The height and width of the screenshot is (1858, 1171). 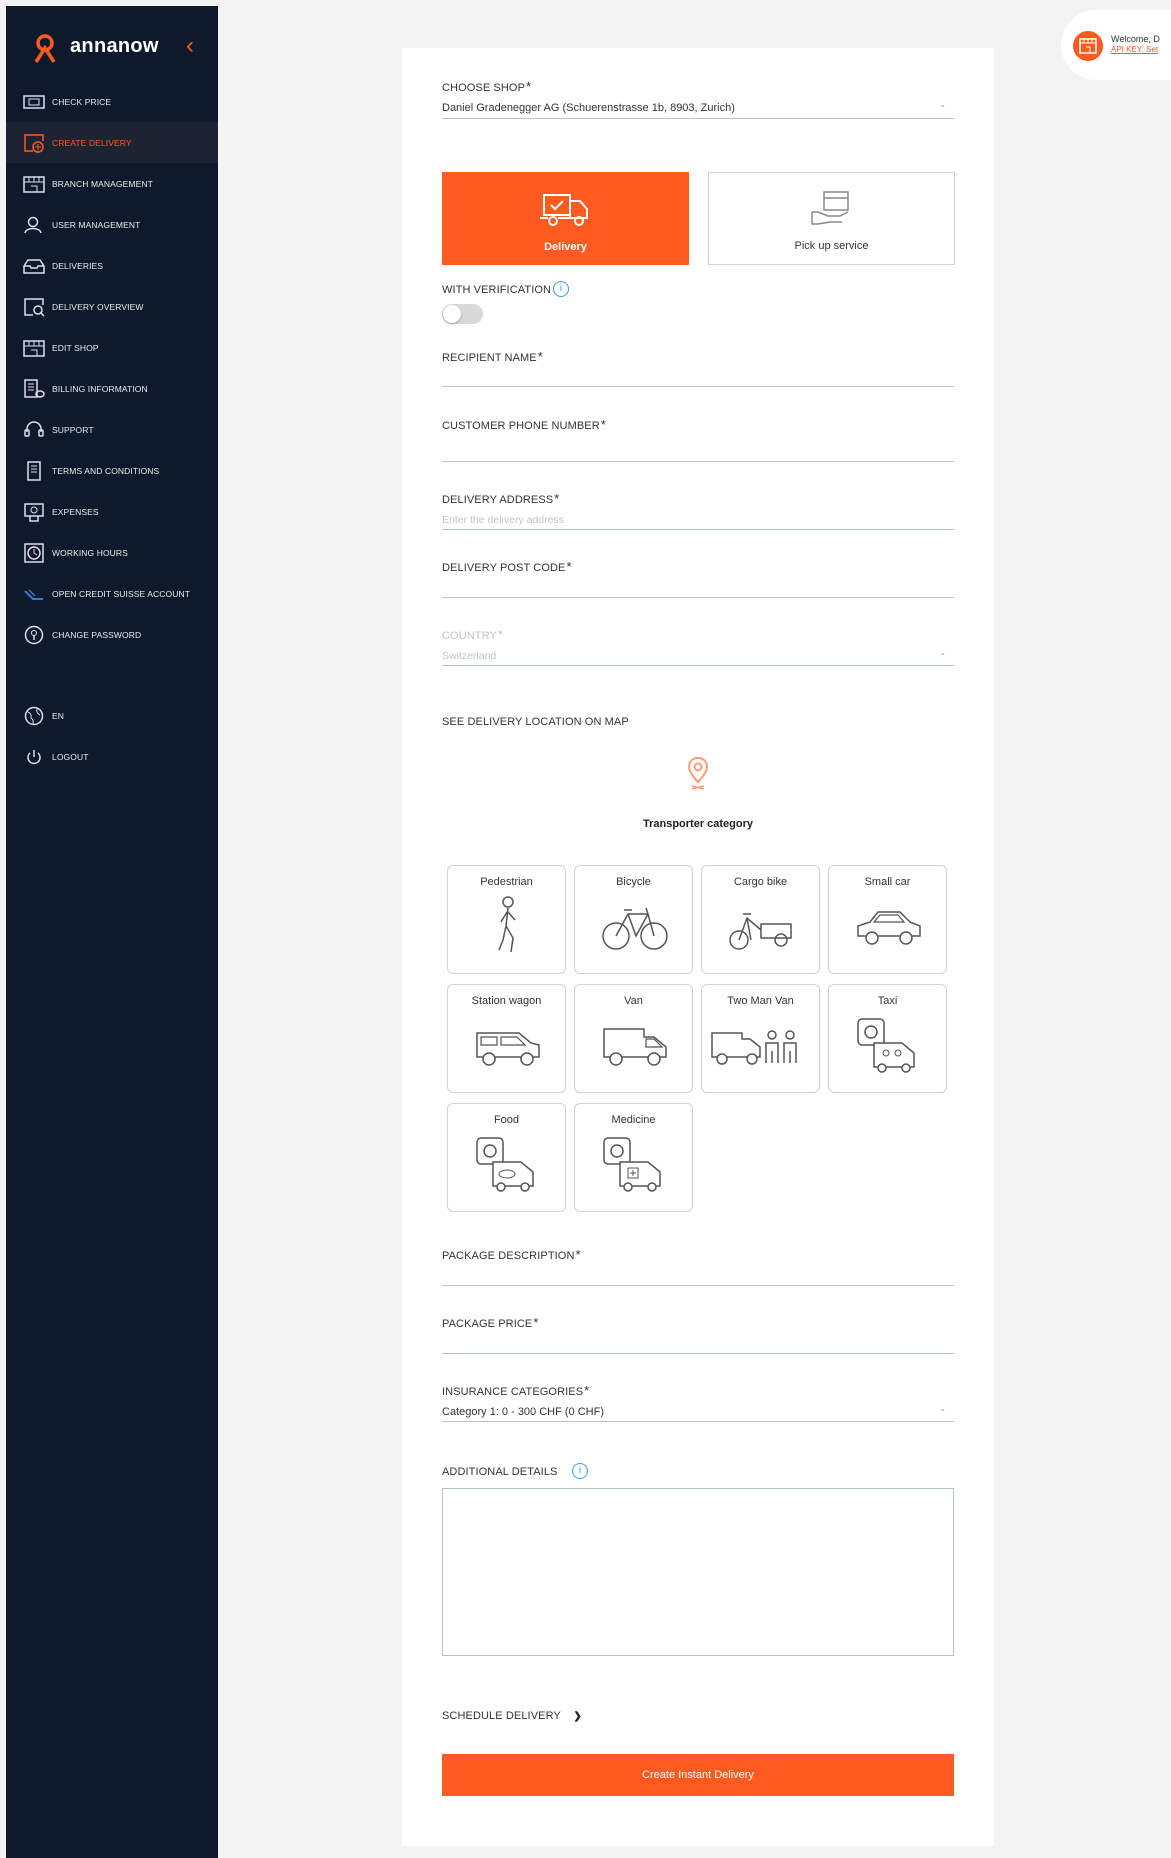 I want to click on sidebar-item-label: USER MANAGEMENT, so click(x=96, y=224).